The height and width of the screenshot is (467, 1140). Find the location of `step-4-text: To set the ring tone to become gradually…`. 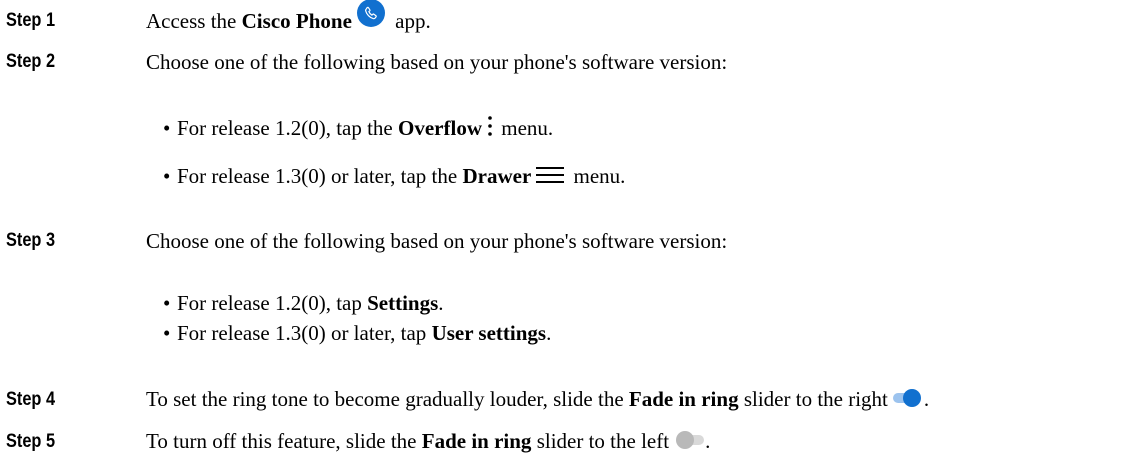

step-4-text: To set the ring tone to become gradually… is located at coordinates (537, 399).